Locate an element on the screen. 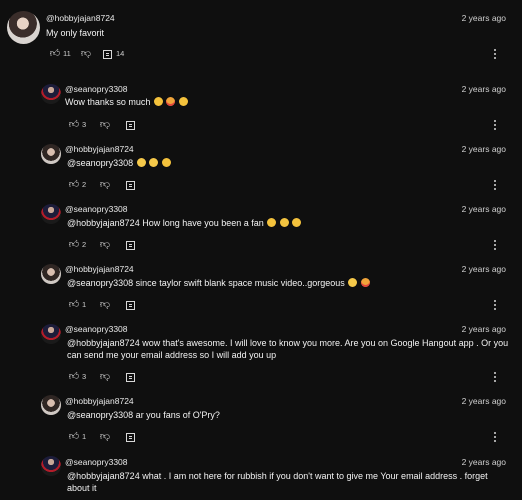 Image resolution: width=522 pixels, height=500 pixels. reply-count: 14 is located at coordinates (120, 53).